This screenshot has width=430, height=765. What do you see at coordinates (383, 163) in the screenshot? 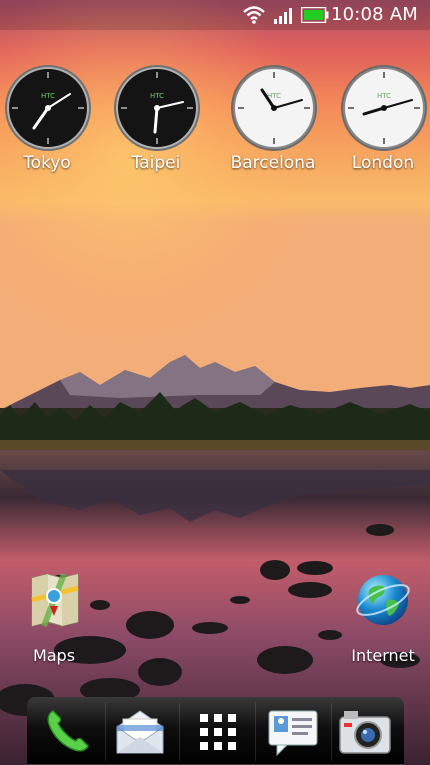
I see `clock-city-label: London` at bounding box center [383, 163].